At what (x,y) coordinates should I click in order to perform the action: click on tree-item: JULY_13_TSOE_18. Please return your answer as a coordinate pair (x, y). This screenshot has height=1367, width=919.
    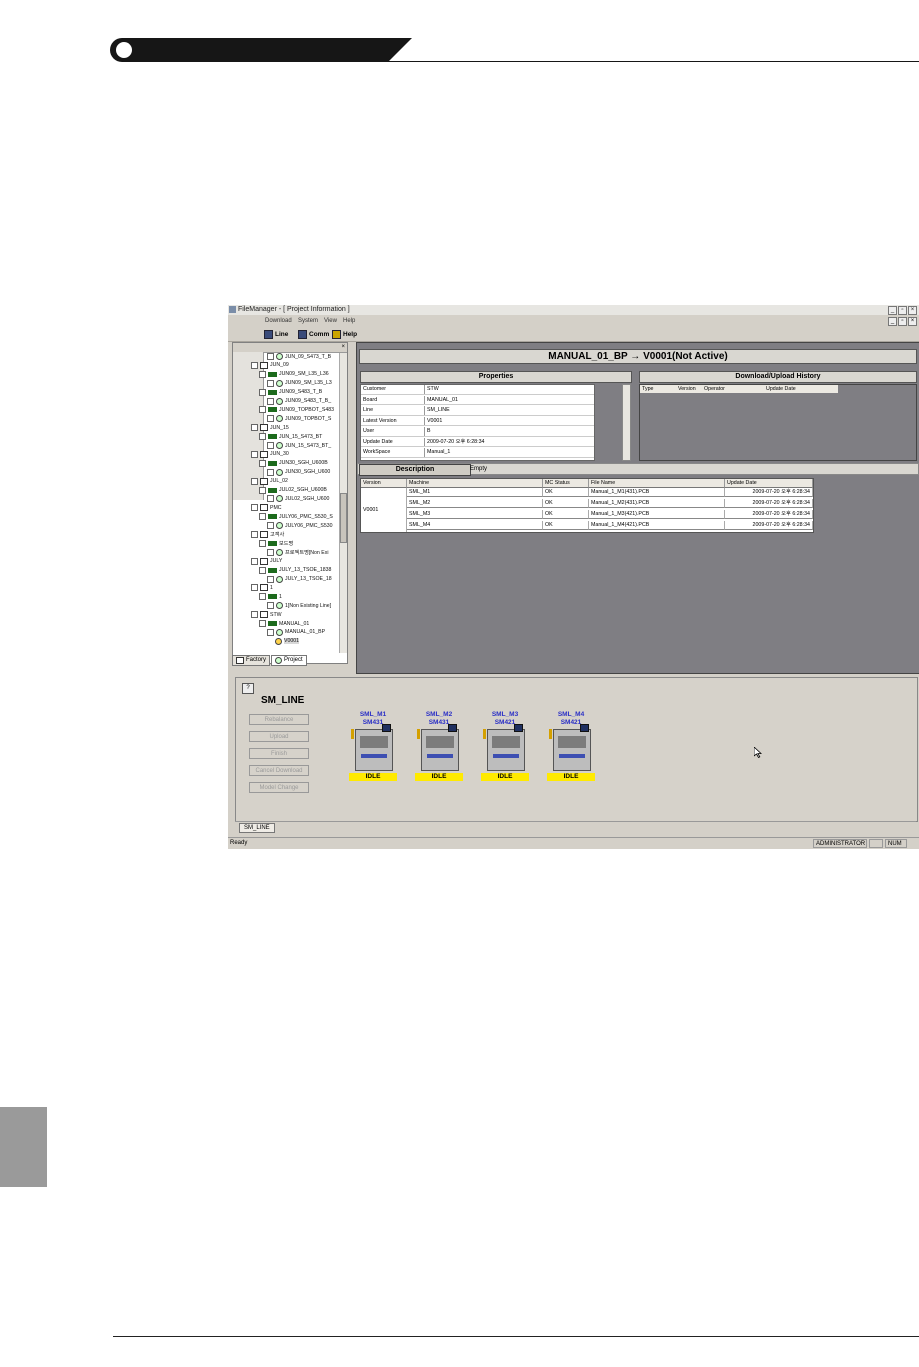
    Looking at the image, I should click on (299, 579).